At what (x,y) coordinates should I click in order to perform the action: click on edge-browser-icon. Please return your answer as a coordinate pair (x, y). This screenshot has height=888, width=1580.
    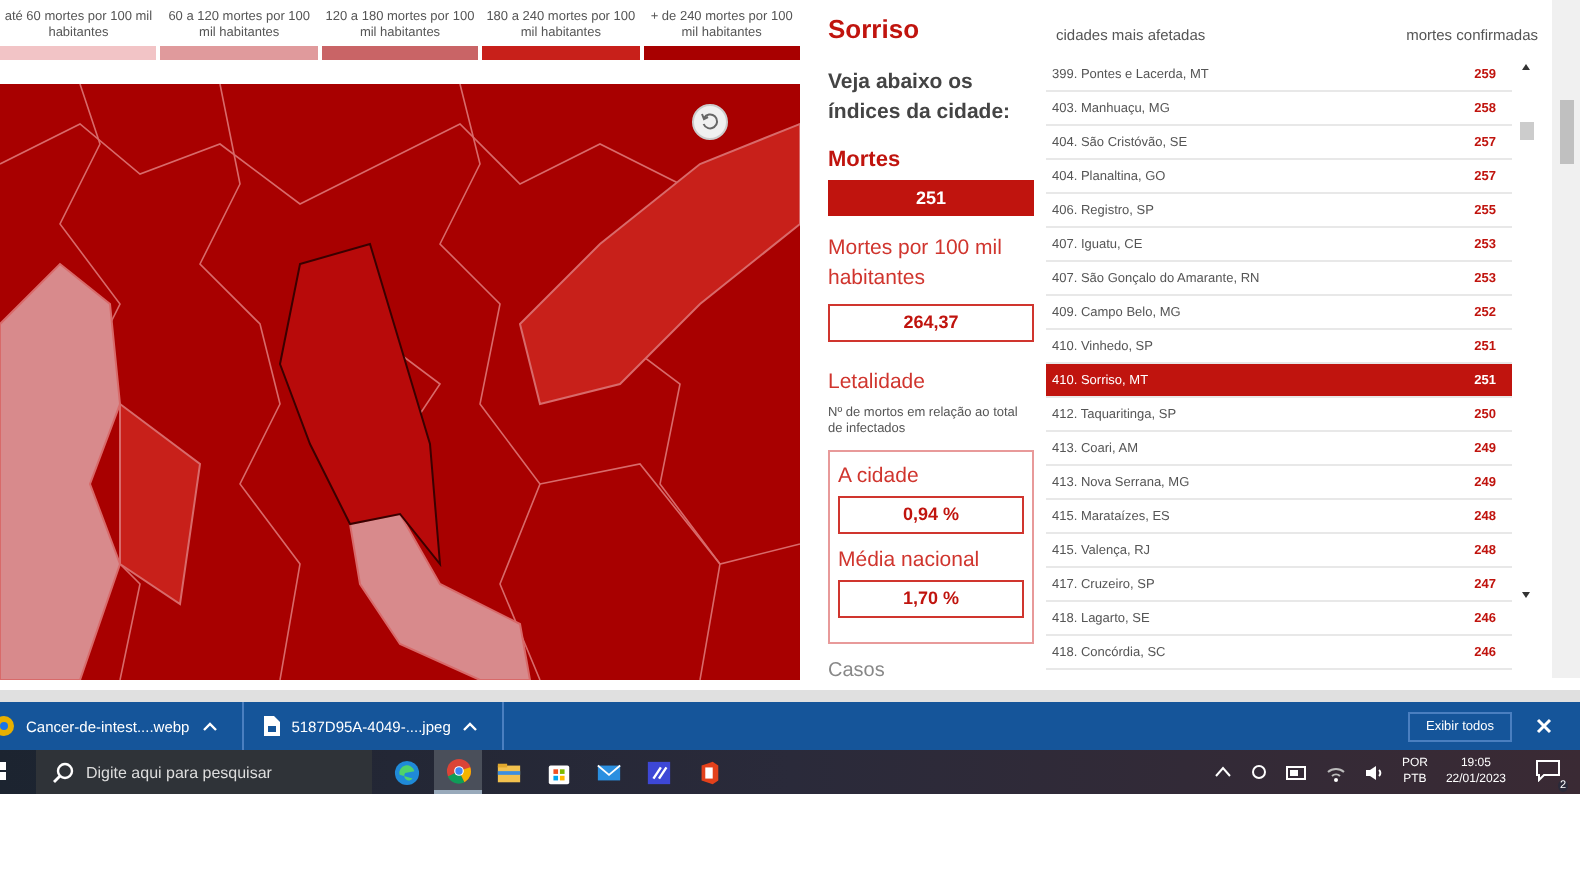
    Looking at the image, I should click on (407, 772).